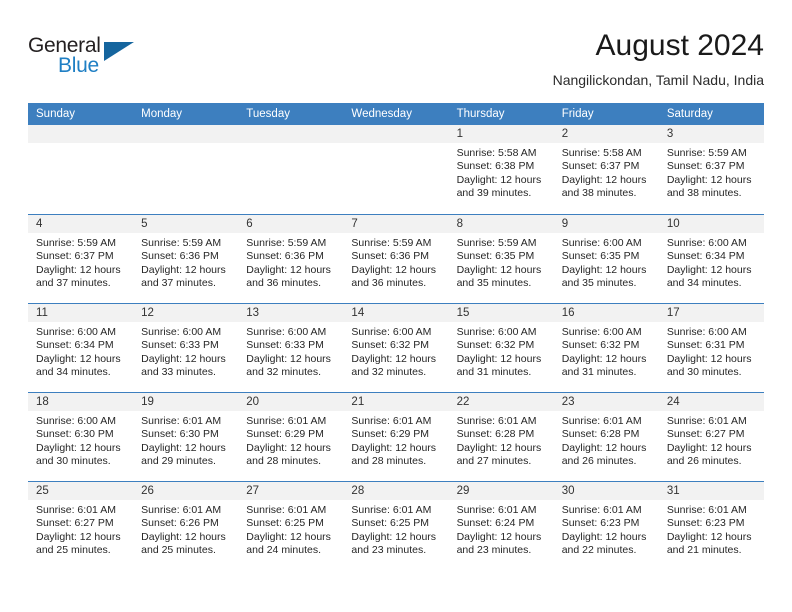 The width and height of the screenshot is (792, 612). What do you see at coordinates (501, 313) in the screenshot?
I see `day-number: 15` at bounding box center [501, 313].